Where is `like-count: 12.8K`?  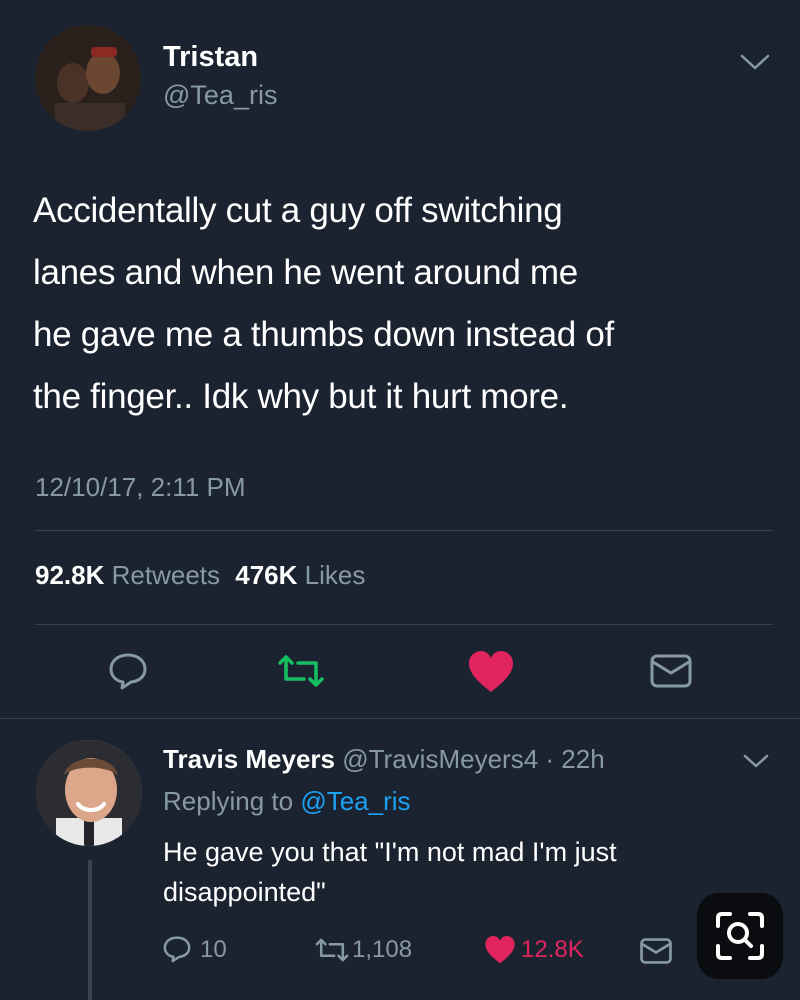
like-count: 12.8K is located at coordinates (552, 949).